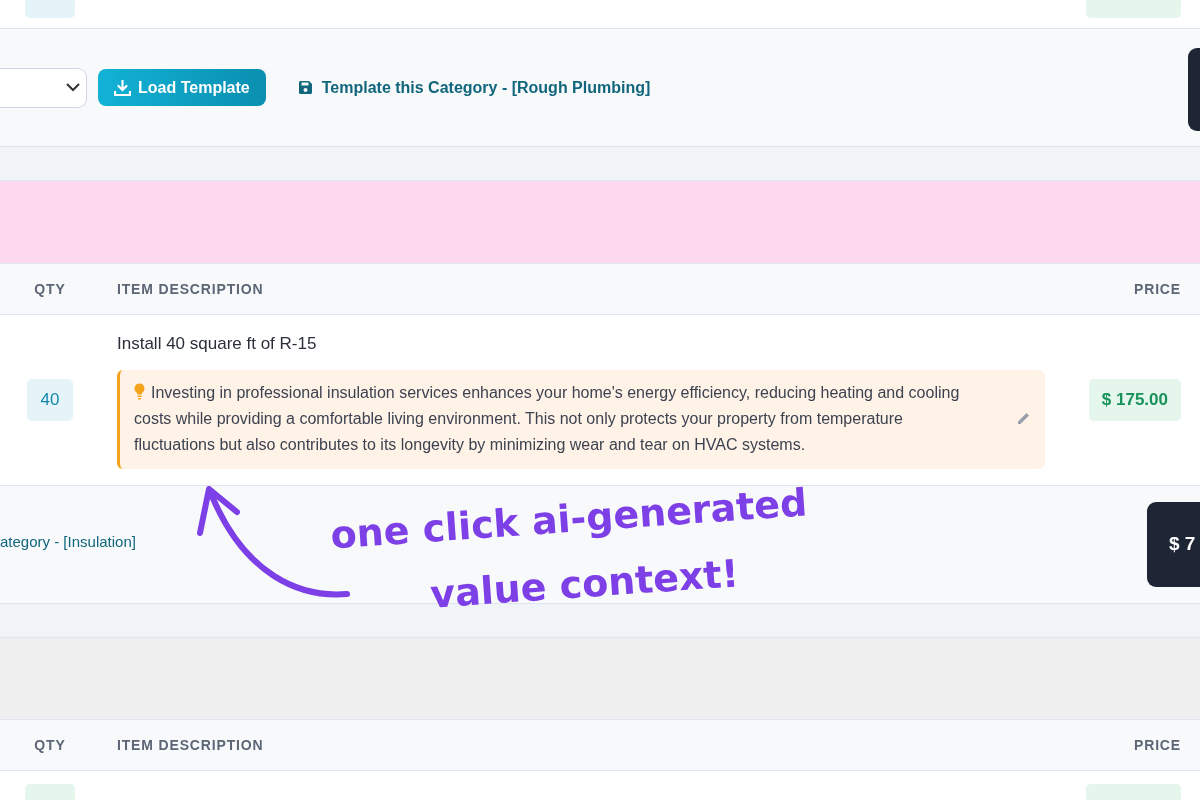  Describe the element at coordinates (1134, 400) in the screenshot. I see `price-badge: $ 175.00` at that location.